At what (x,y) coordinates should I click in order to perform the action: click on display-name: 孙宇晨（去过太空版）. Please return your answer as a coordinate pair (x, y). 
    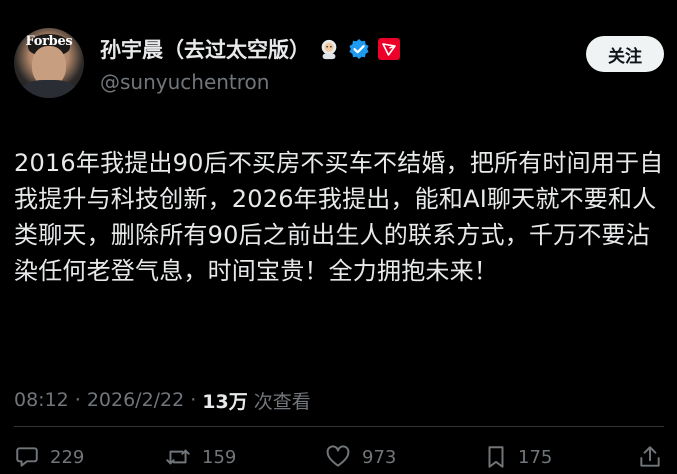
    Looking at the image, I should click on (205, 49).